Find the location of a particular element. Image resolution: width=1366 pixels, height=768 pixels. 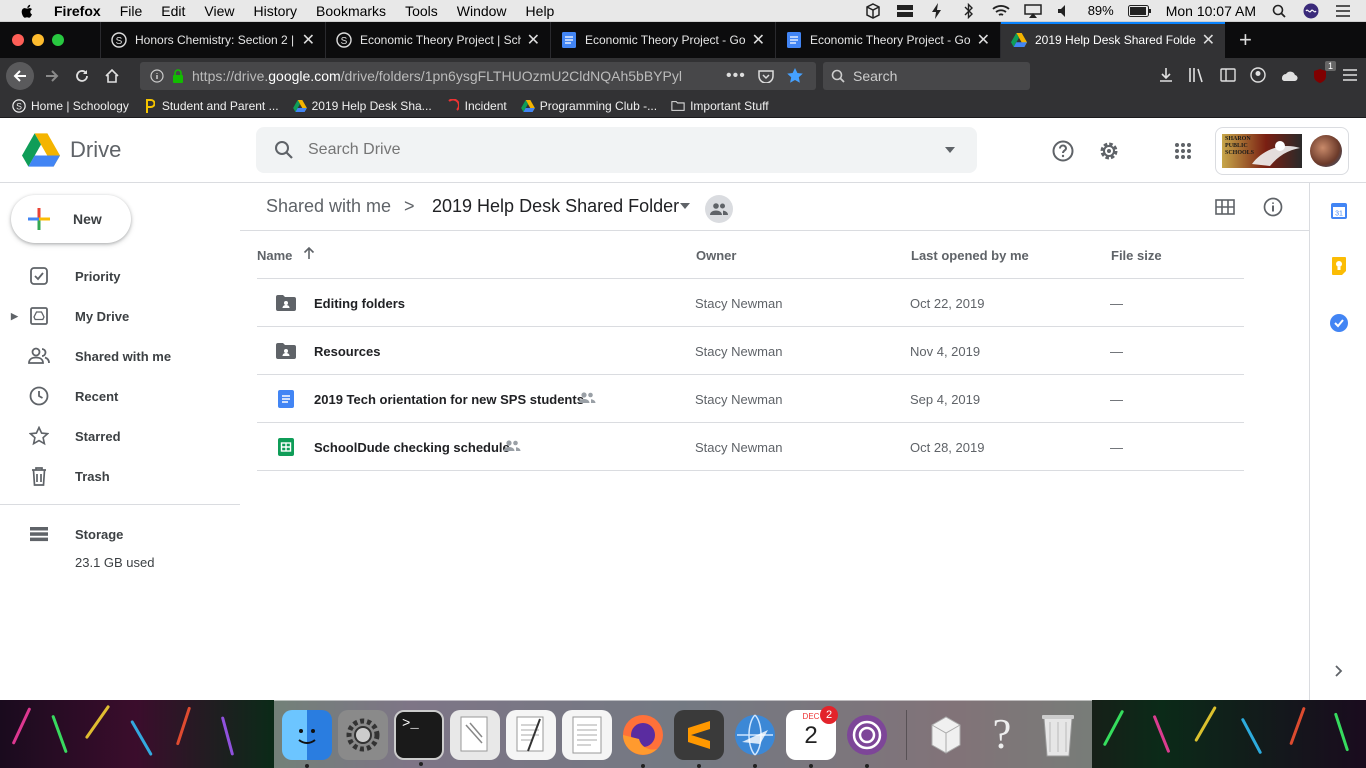

folder-menu-dropdown-icon is located at coordinates (685, 206).